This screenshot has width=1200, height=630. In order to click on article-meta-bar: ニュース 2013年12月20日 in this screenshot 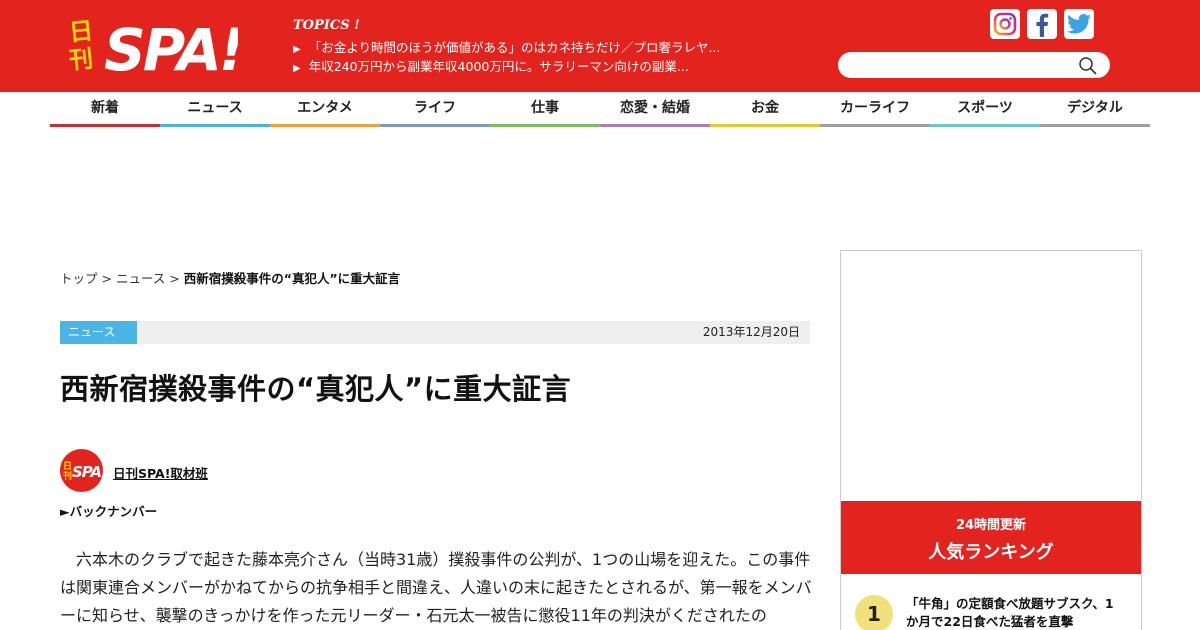, I will do `click(435, 332)`.